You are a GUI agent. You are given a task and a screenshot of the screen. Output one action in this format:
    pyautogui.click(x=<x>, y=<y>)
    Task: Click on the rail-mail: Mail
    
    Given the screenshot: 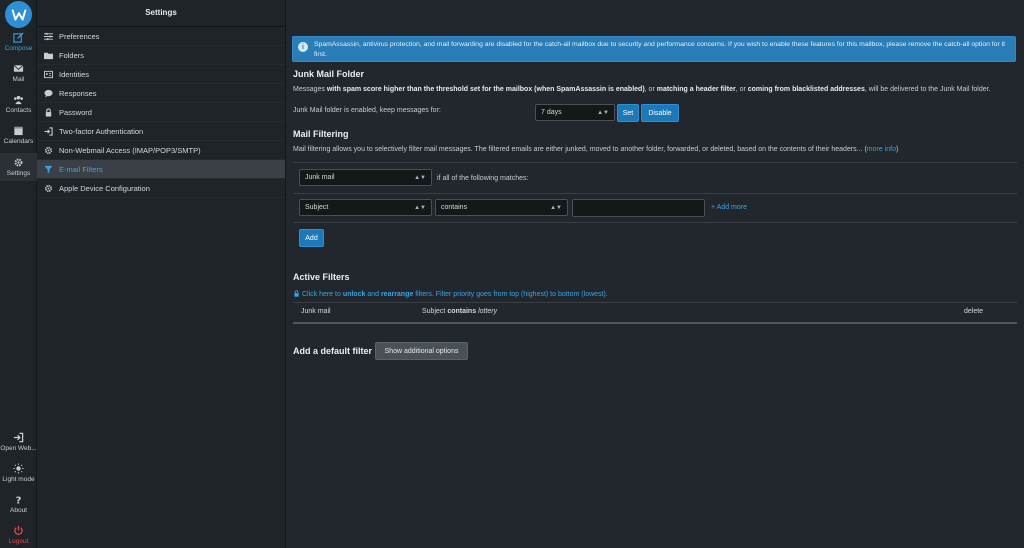 What is the action you would take?
    pyautogui.click(x=18, y=75)
    